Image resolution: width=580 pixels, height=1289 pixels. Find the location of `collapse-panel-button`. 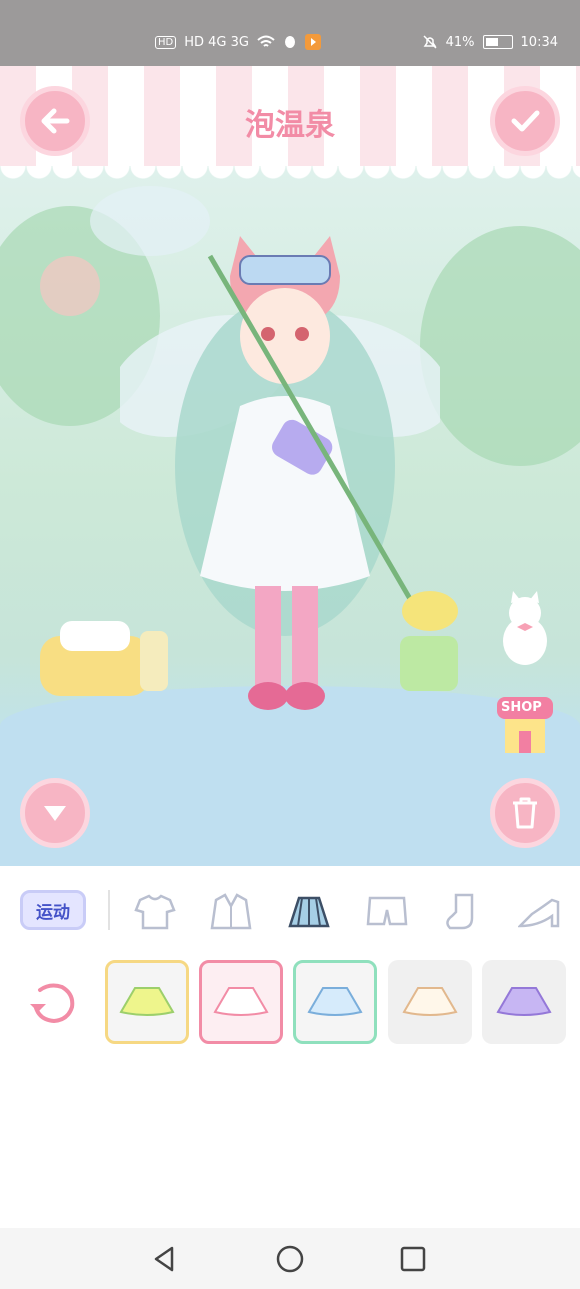

collapse-panel-button is located at coordinates (55, 813).